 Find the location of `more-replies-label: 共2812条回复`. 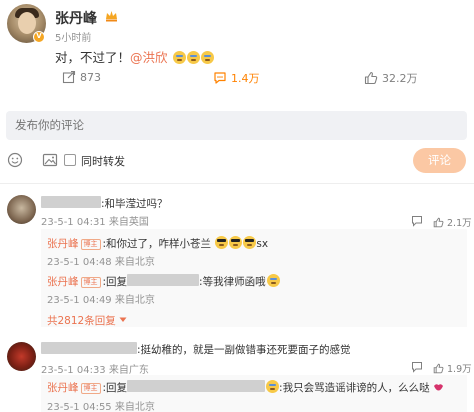

more-replies-label: 共2812条回复 is located at coordinates (81, 321).